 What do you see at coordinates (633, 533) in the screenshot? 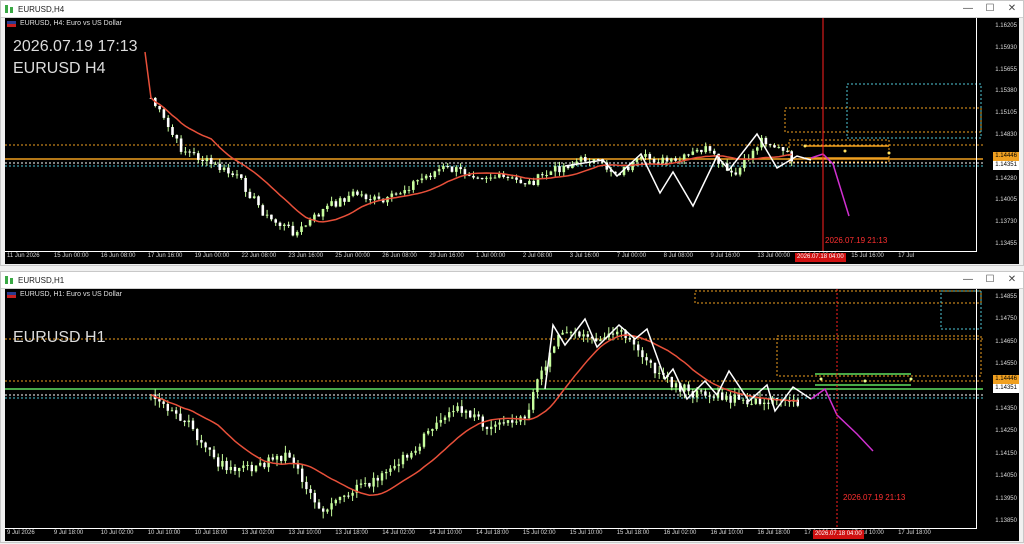
I see `time-tick-label: 15 Jul 18:00` at bounding box center [633, 533].